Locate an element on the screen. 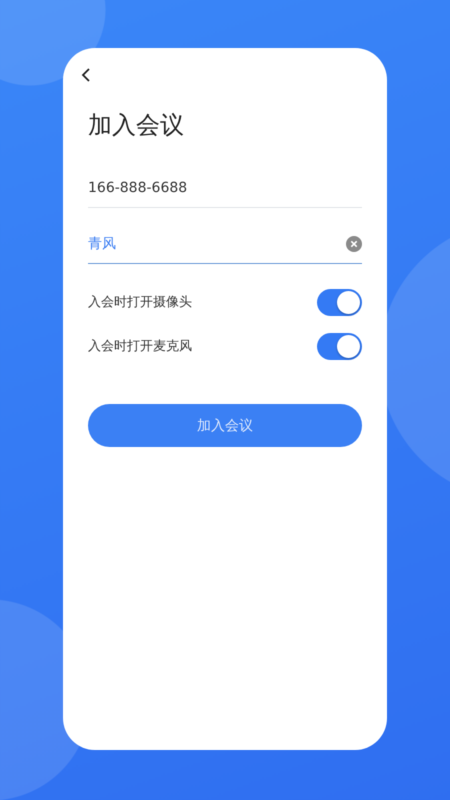  join-button: 加入会议 is located at coordinates (225, 425).